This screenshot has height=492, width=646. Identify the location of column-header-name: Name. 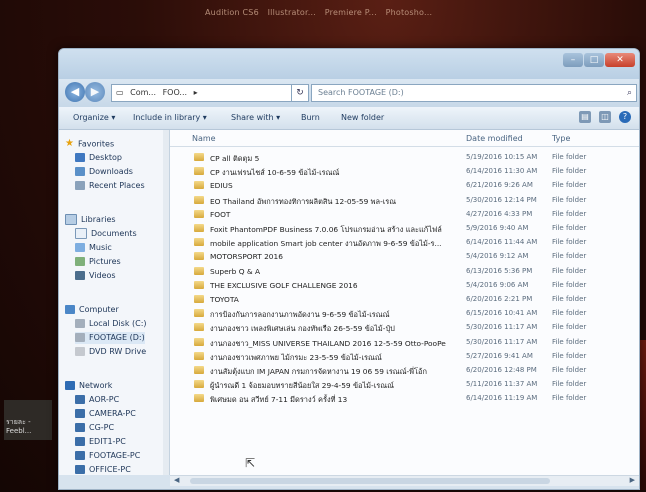
(204, 138).